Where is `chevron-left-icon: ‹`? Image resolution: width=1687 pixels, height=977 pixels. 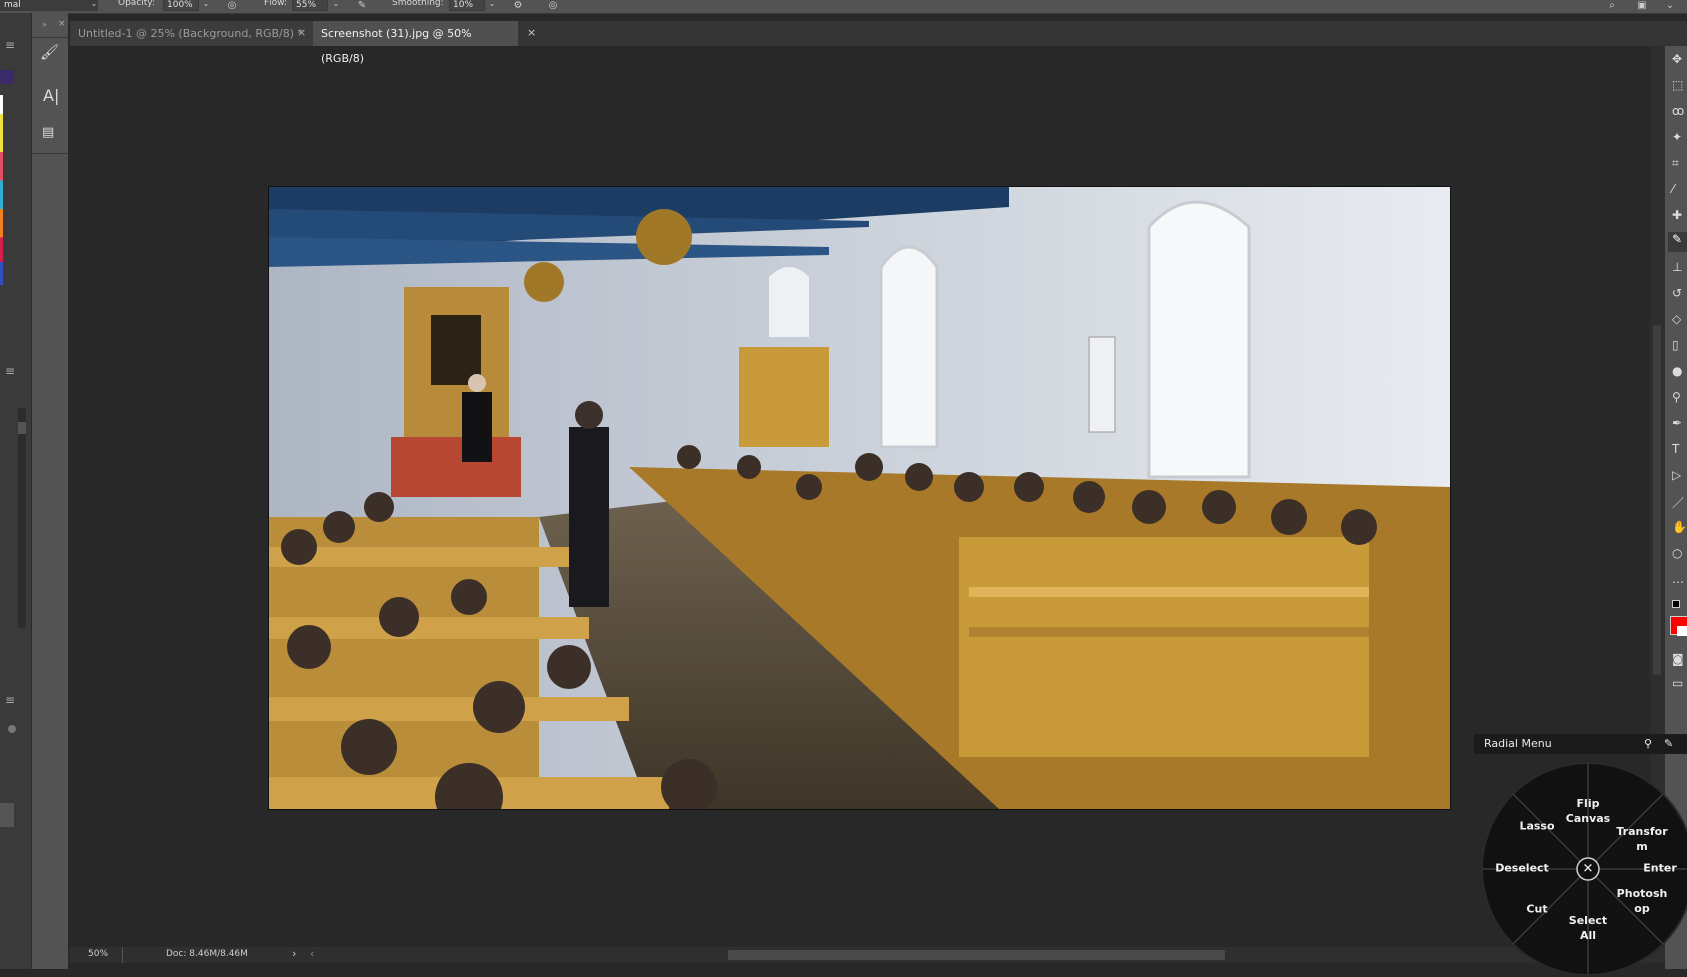 chevron-left-icon: ‹ is located at coordinates (312, 953).